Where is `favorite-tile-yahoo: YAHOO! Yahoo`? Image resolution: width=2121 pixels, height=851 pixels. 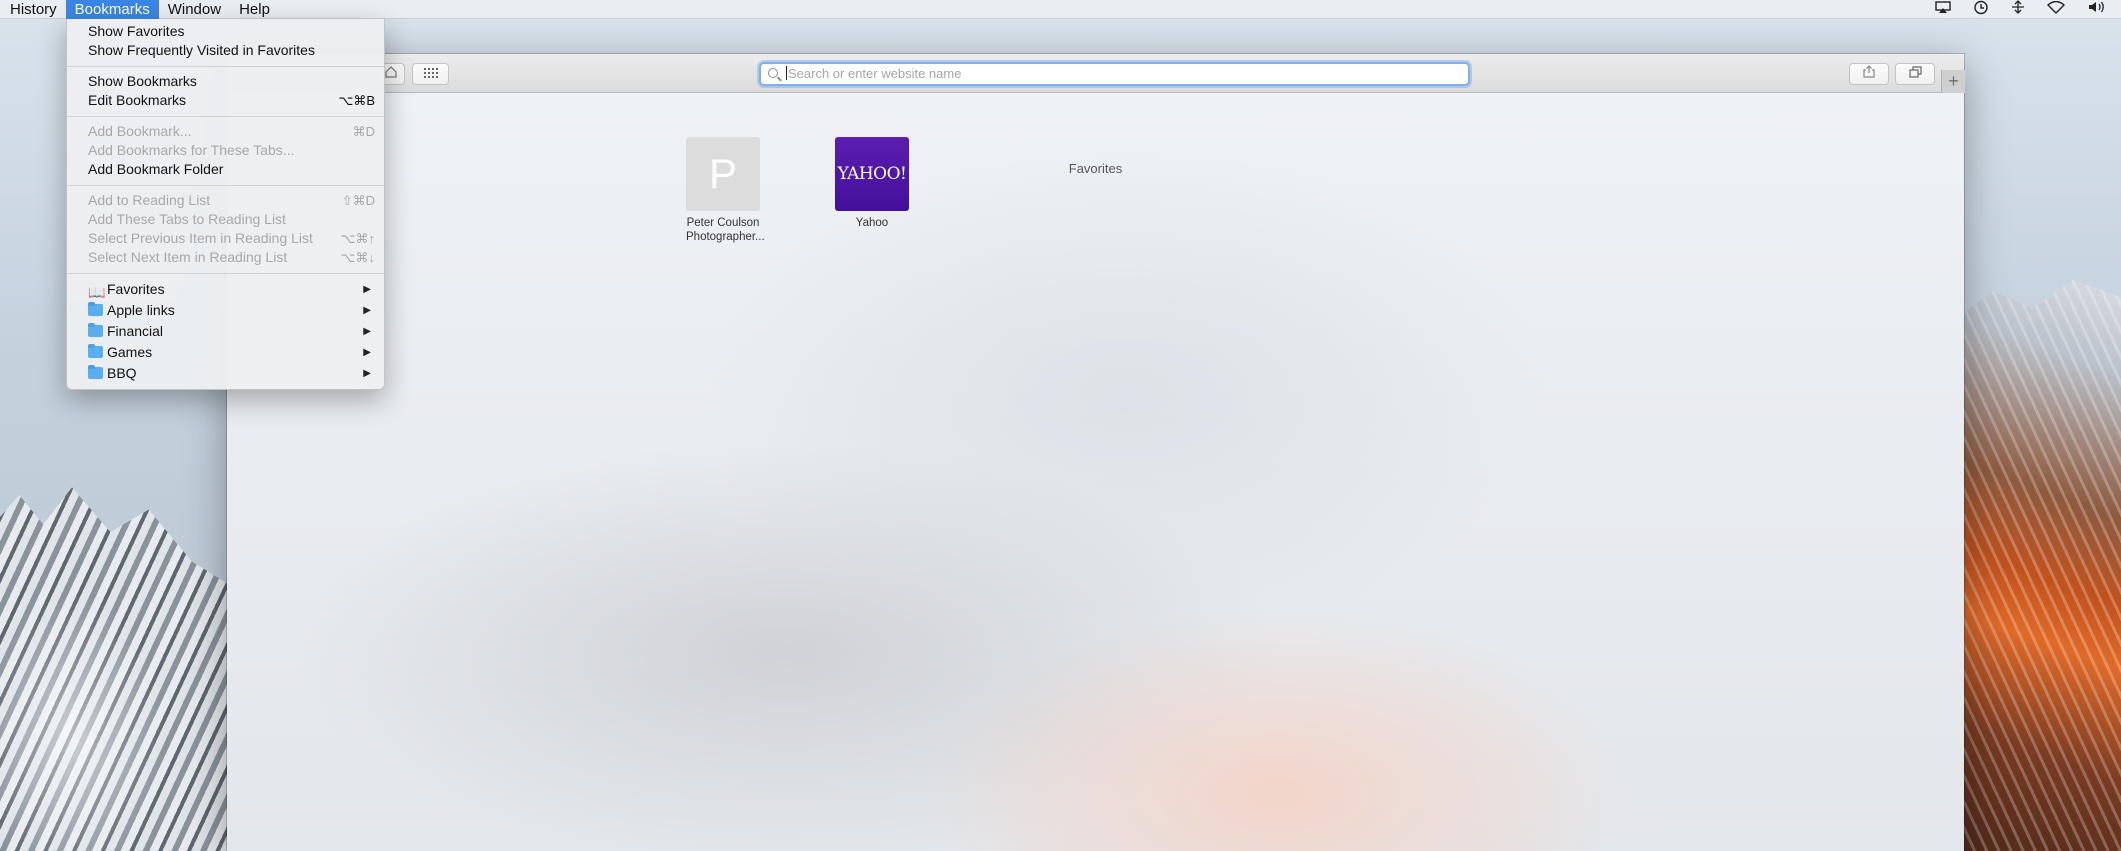
favorite-tile-yahoo: YAHOO! Yahoo is located at coordinates (872, 183).